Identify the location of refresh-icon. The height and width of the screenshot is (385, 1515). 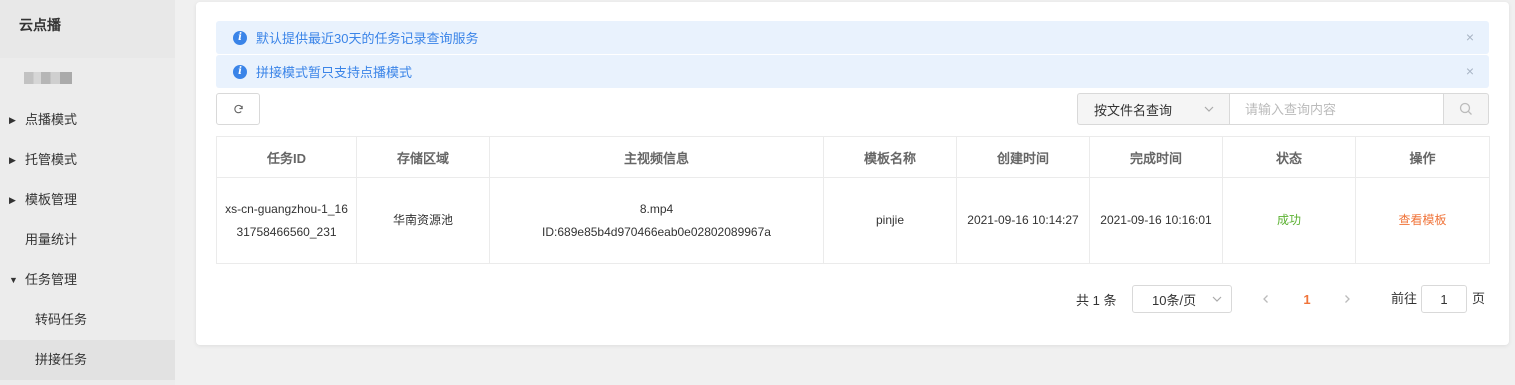
(238, 108).